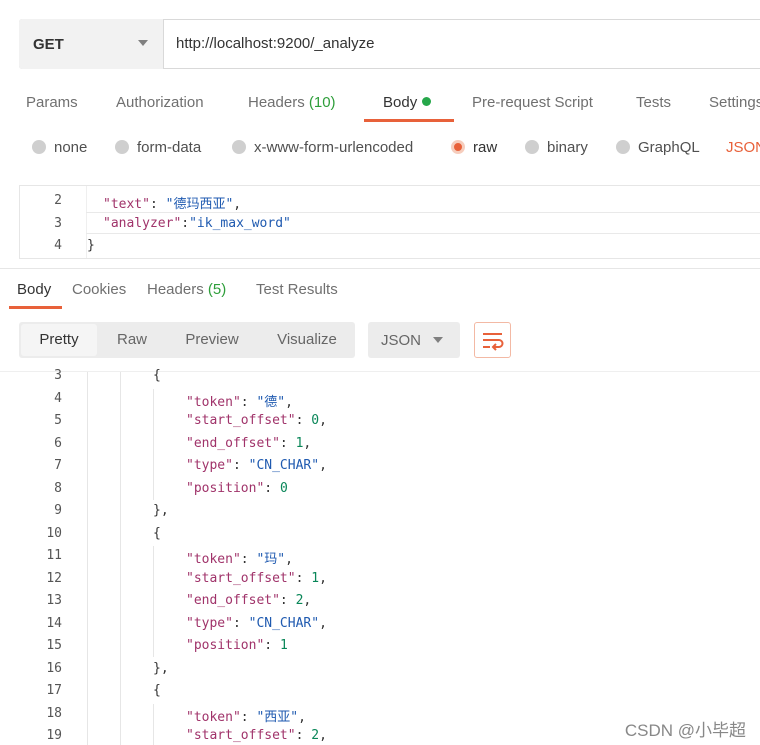 The height and width of the screenshot is (745, 760). What do you see at coordinates (225, 488) in the screenshot?
I see `json-key: "position"` at bounding box center [225, 488].